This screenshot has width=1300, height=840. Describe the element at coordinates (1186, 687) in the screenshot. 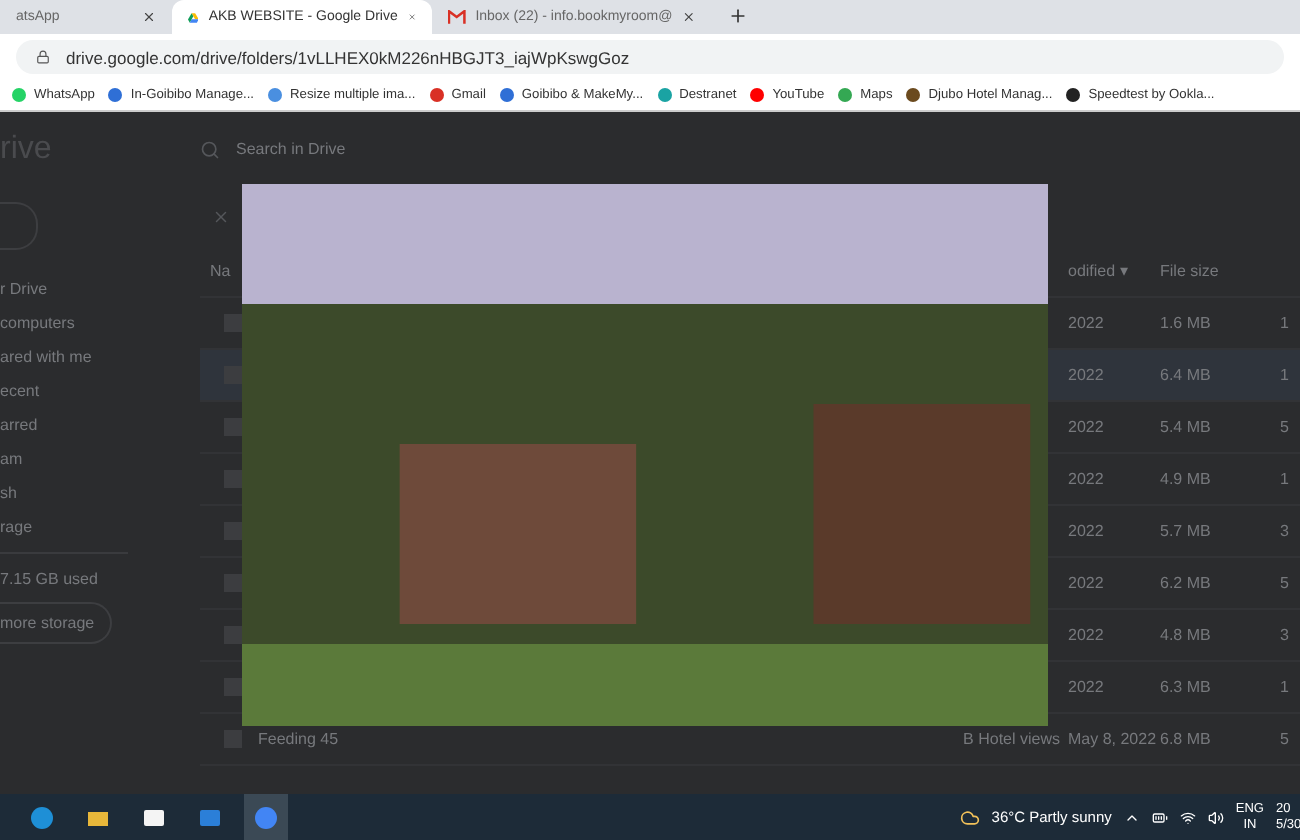

I see `table-cell-text: 6.3 MB` at that location.